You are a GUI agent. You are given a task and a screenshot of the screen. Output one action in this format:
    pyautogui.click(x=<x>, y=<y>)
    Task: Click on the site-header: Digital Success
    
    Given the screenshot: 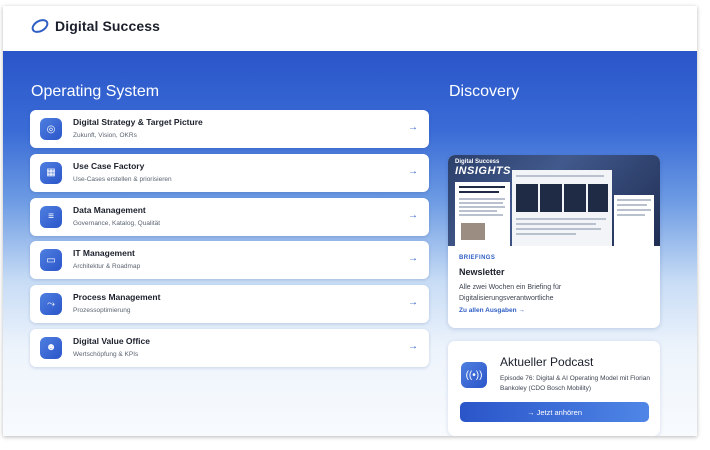 What is the action you would take?
    pyautogui.click(x=350, y=28)
    